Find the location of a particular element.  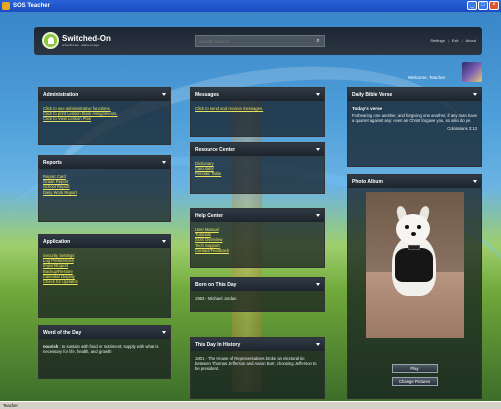

panel-title: Photo Album is located at coordinates (367, 181).